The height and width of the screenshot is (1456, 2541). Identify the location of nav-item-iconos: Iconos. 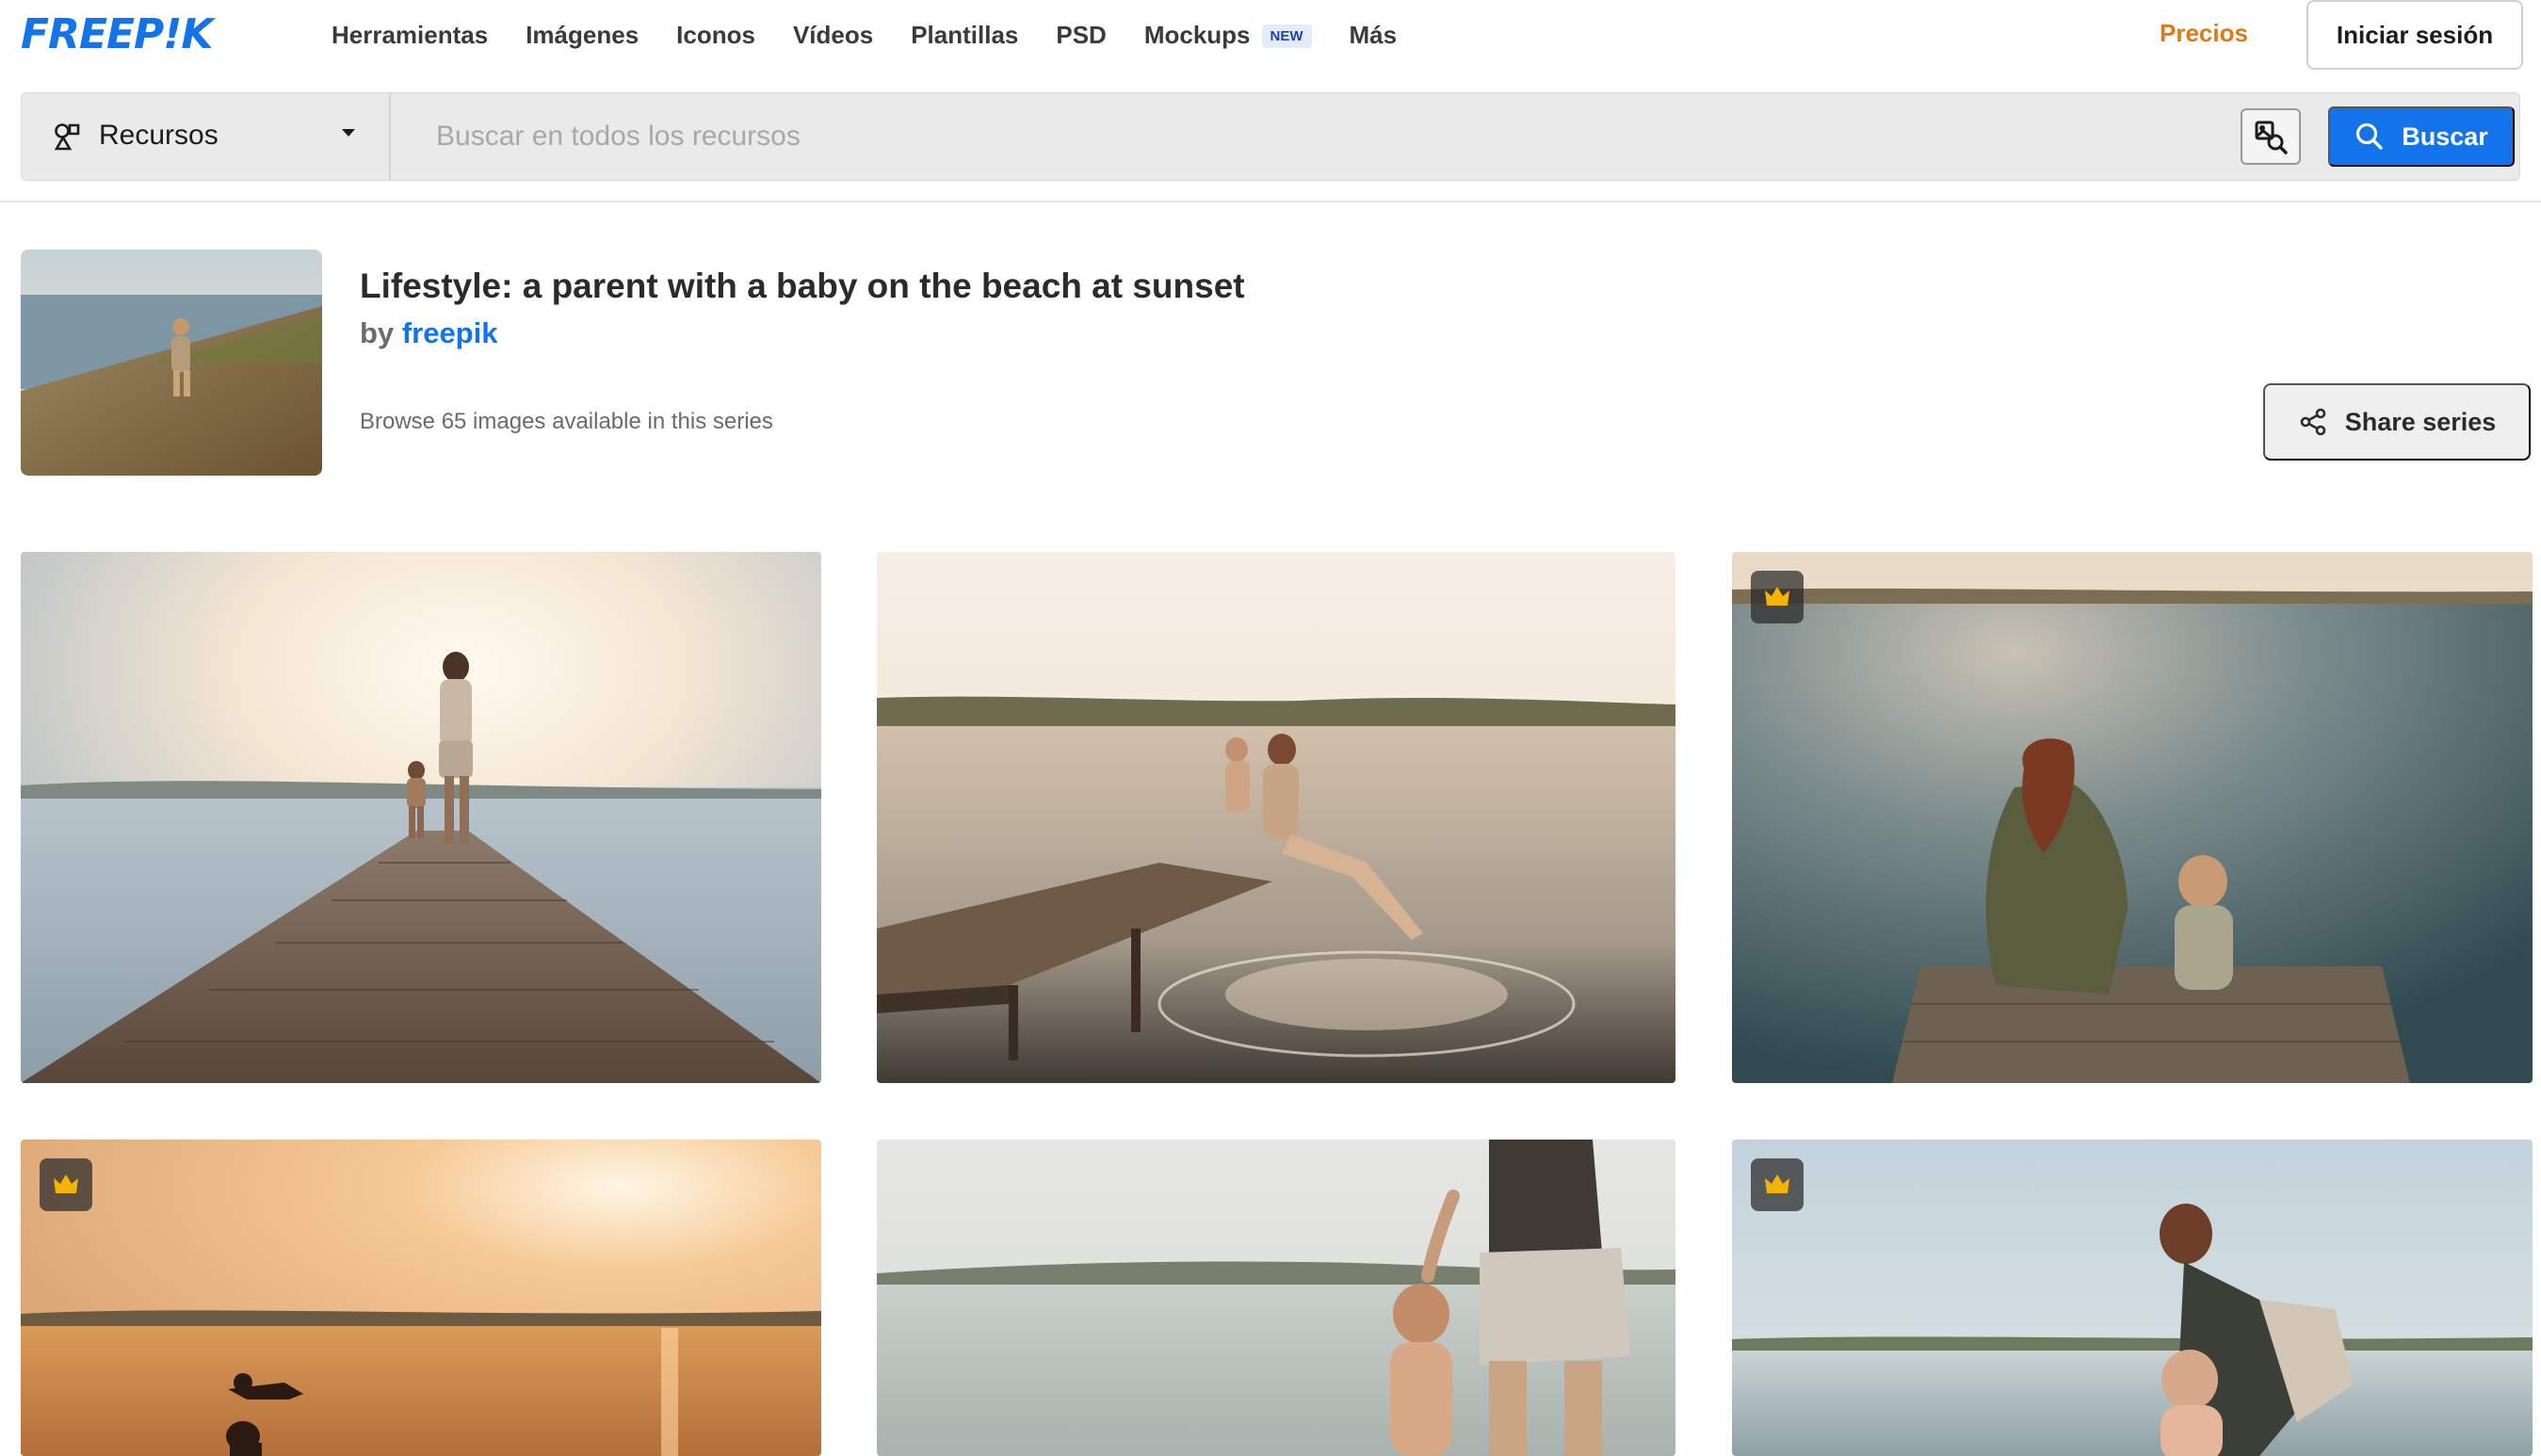
(715, 35).